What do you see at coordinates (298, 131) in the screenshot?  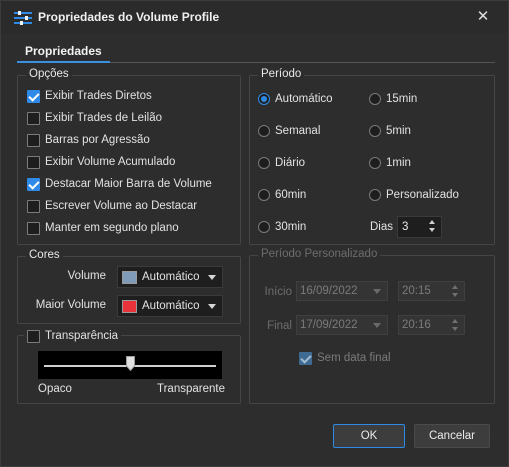 I see `radio-label: Semanal` at bounding box center [298, 131].